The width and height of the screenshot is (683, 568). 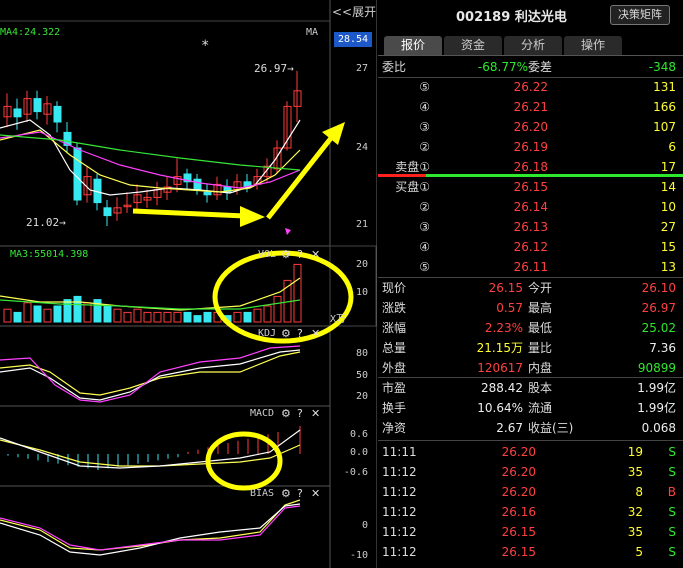 I want to click on order-level: 买盘①, so click(x=412, y=187).